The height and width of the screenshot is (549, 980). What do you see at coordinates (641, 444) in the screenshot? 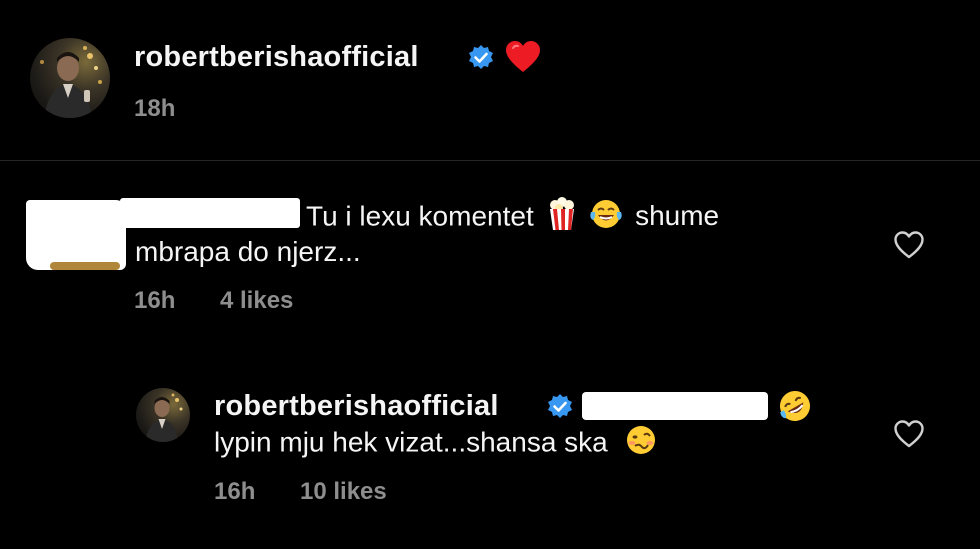
I see `woozy-face-emoji` at bounding box center [641, 444].